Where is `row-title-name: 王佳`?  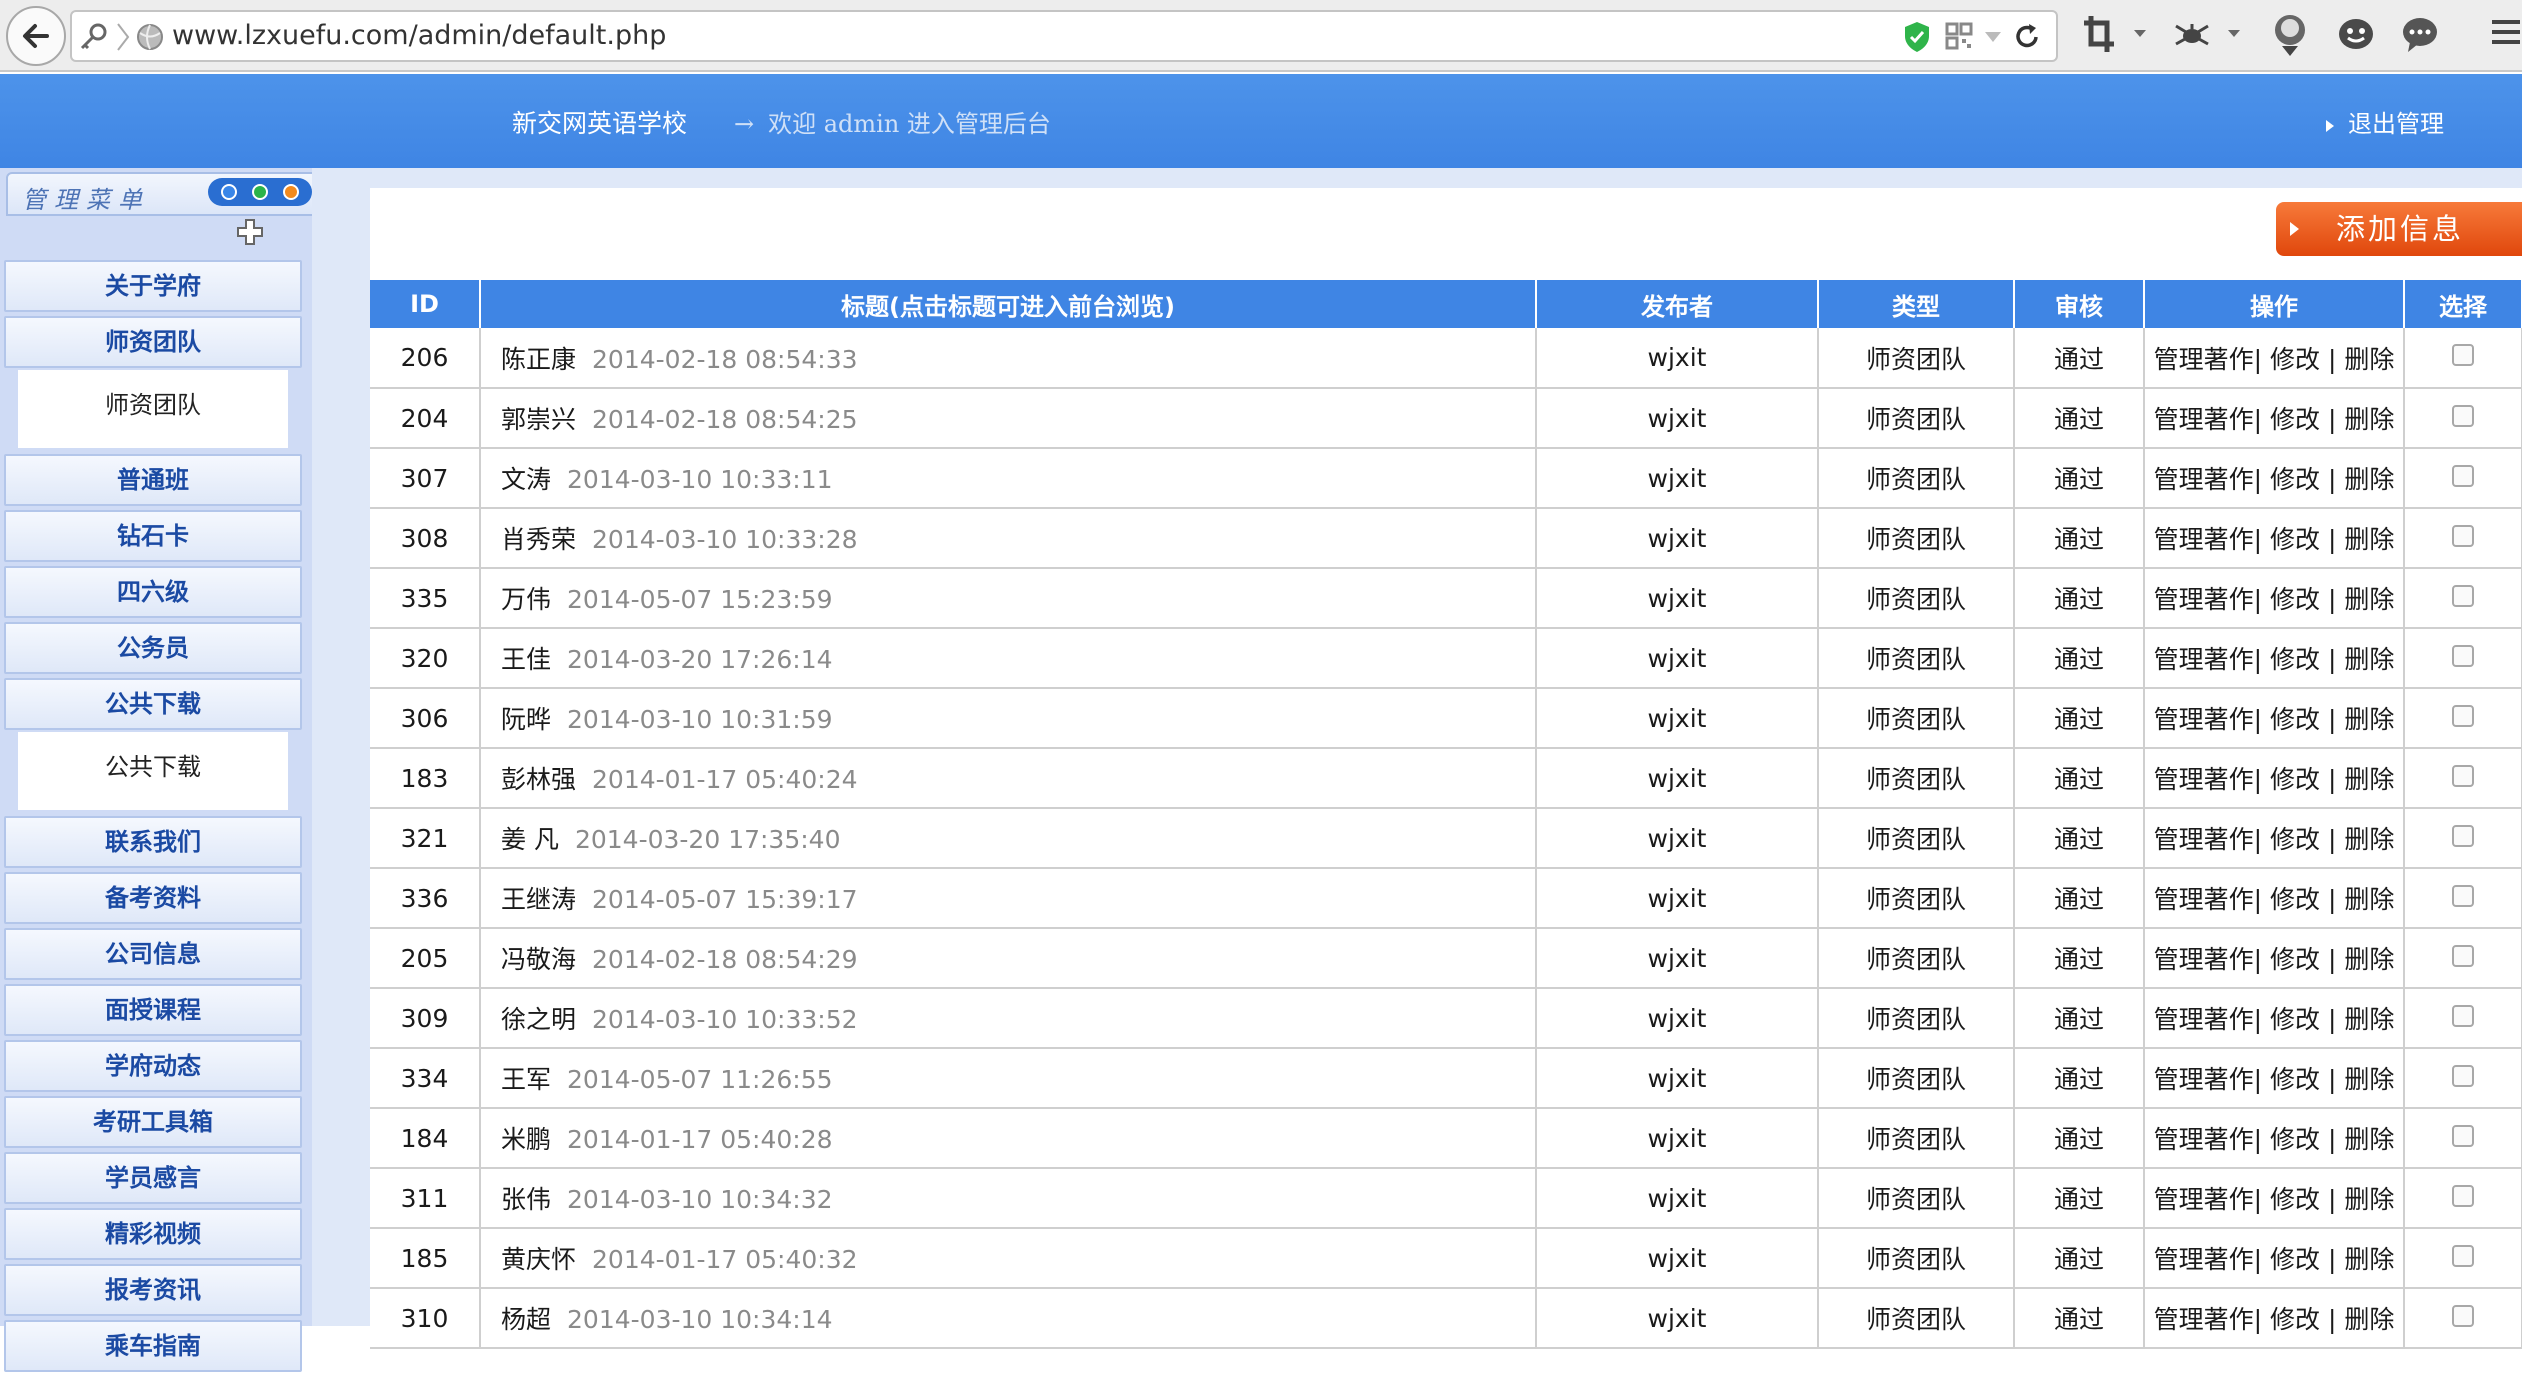
row-title-name: 王佳 is located at coordinates (526, 659).